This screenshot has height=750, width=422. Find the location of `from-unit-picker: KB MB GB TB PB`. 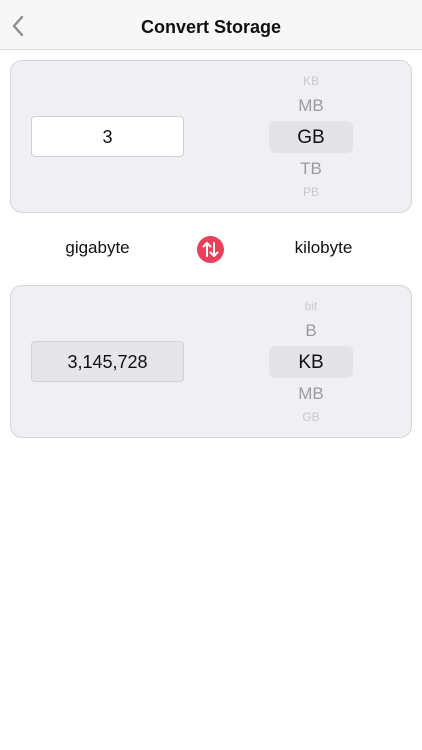

from-unit-picker: KB MB GB TB PB is located at coordinates (311, 137).